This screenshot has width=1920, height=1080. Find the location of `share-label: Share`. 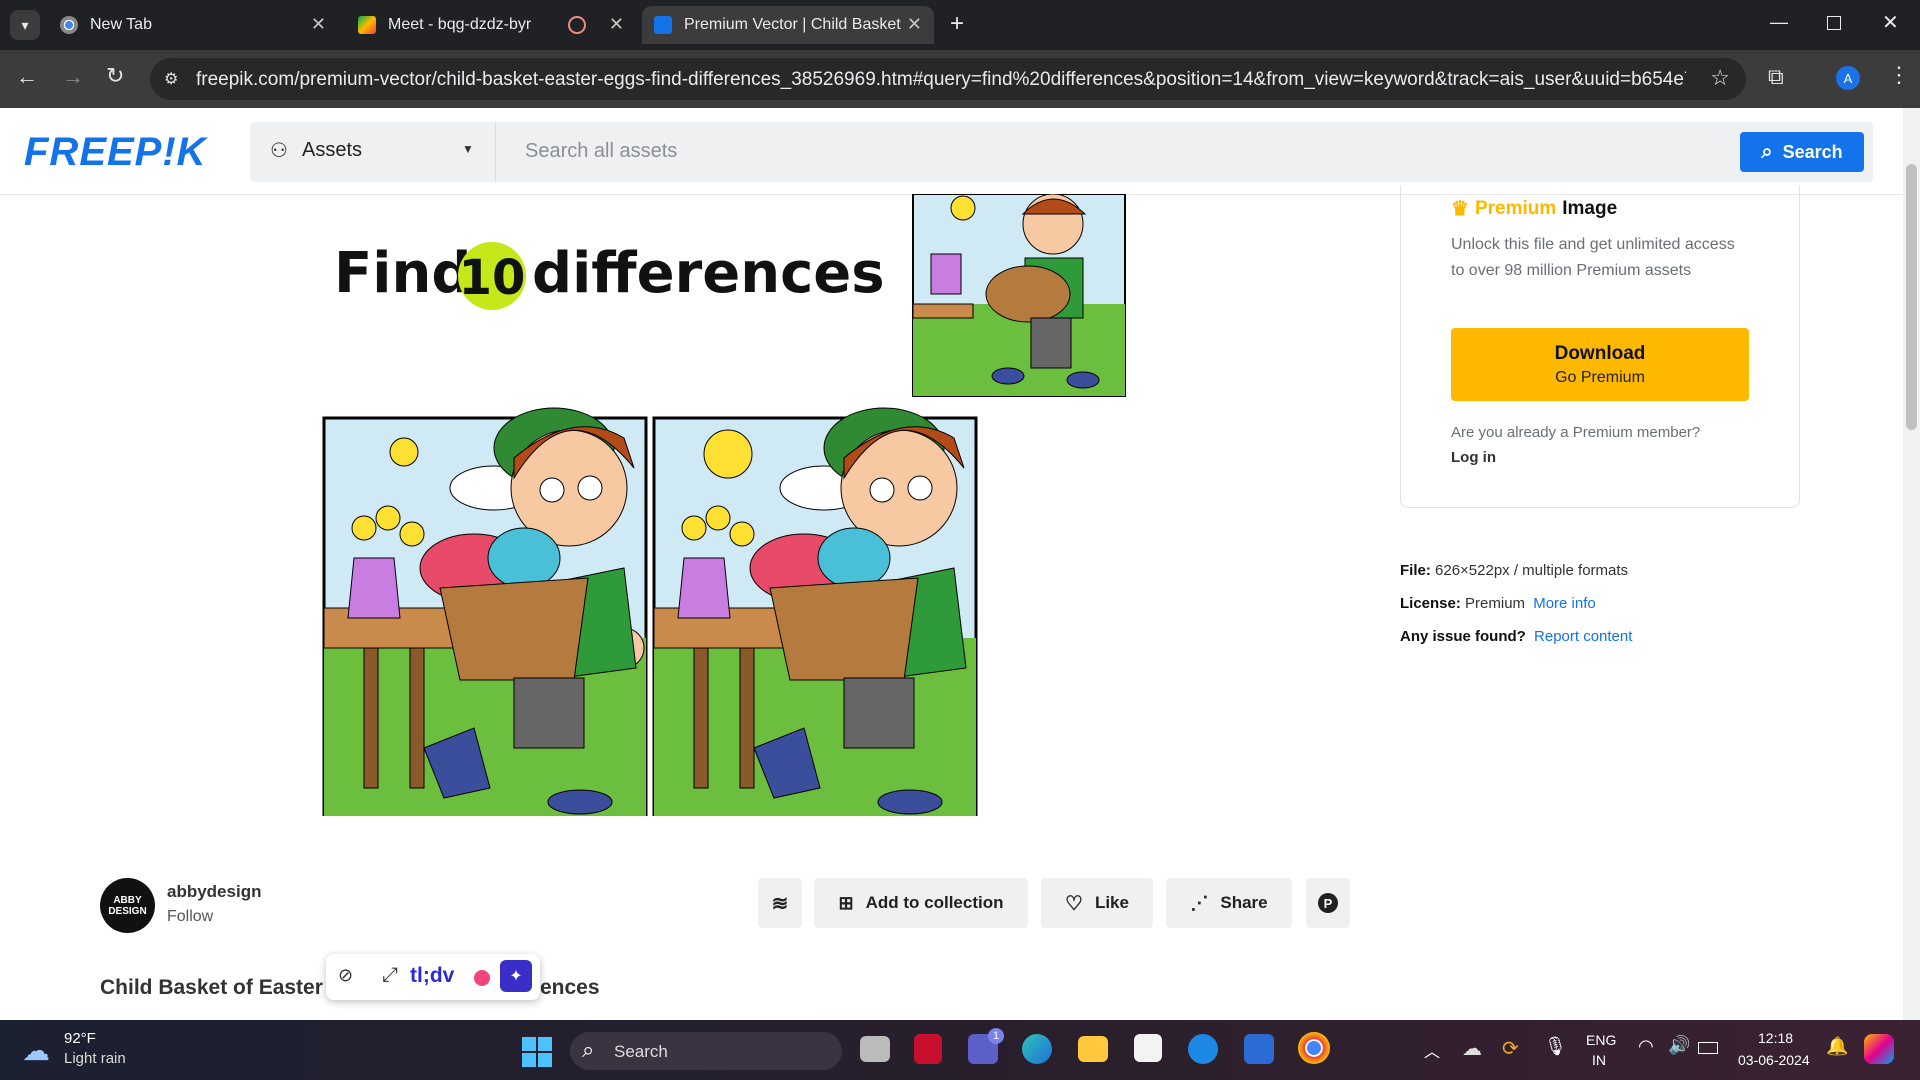

share-label: Share is located at coordinates (1244, 902).